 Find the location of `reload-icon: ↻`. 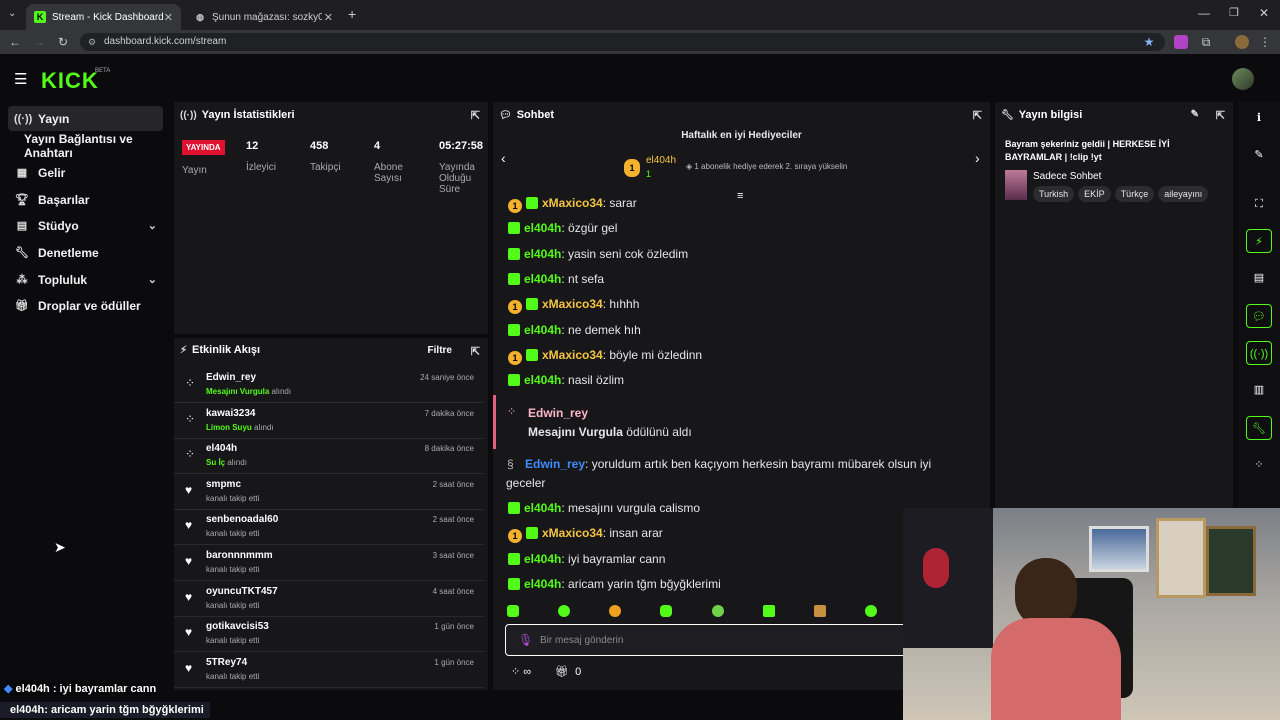

reload-icon: ↻ is located at coordinates (63, 42).